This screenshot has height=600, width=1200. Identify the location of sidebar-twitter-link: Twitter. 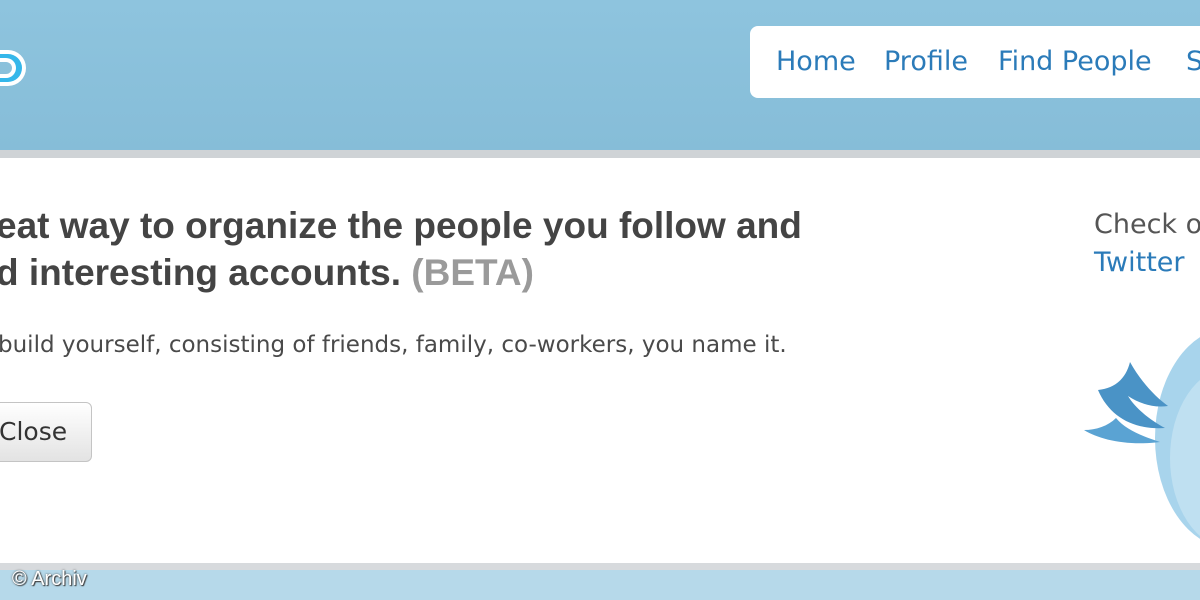
(1139, 262).